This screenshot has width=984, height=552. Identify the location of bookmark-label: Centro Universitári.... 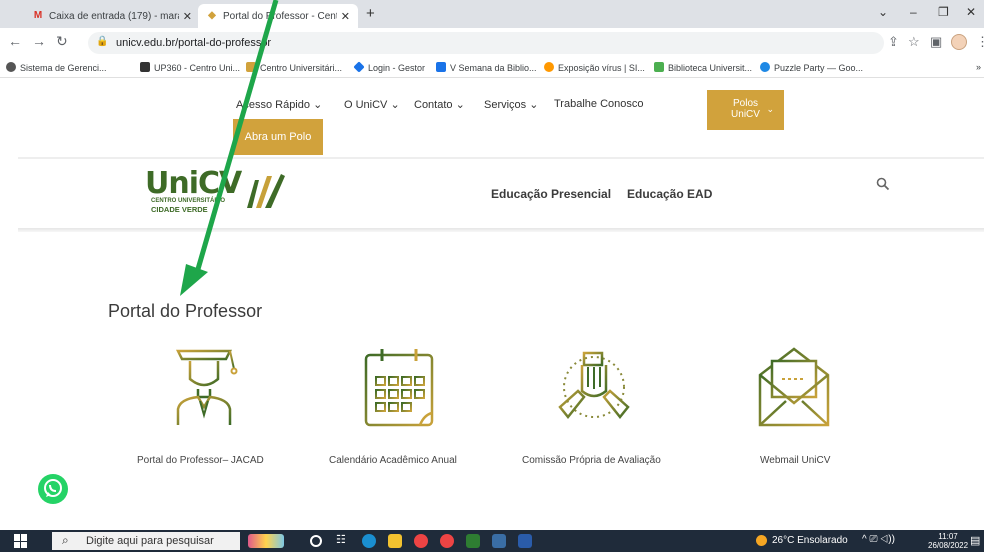
(301, 68).